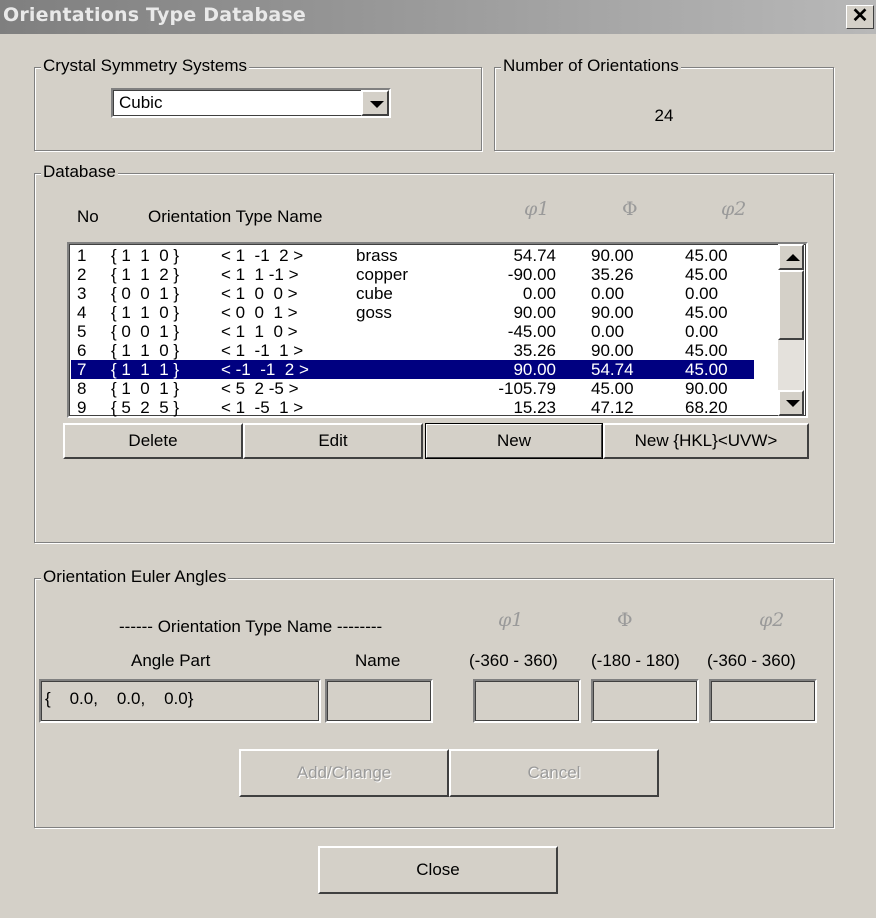 The image size is (876, 918). I want to click on cell-hkl: { 1 1 0 }, so click(145, 255).